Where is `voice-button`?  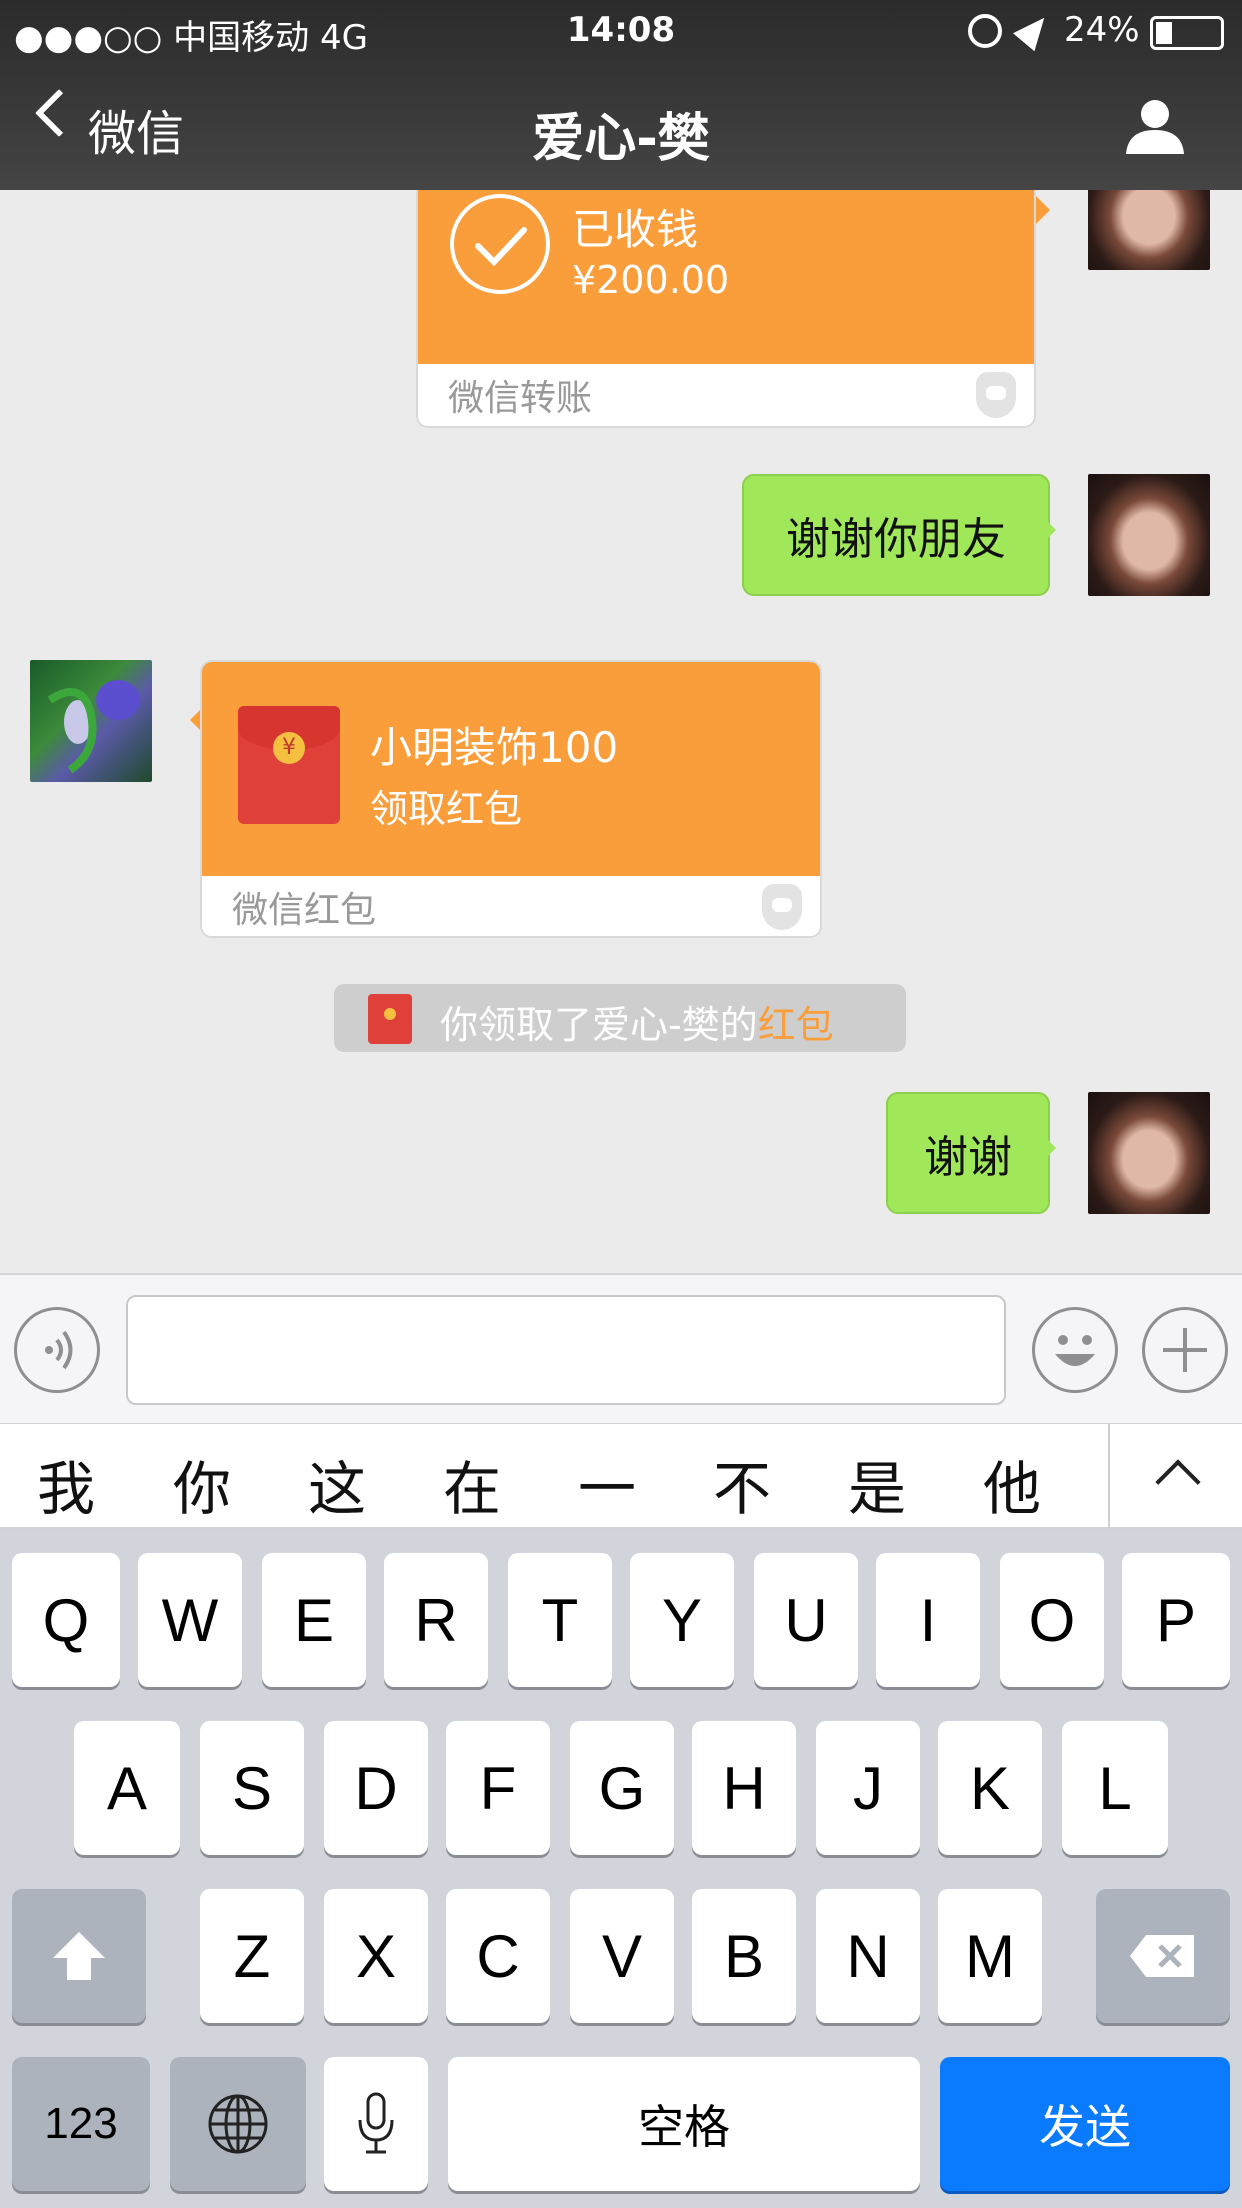
voice-button is located at coordinates (57, 1350).